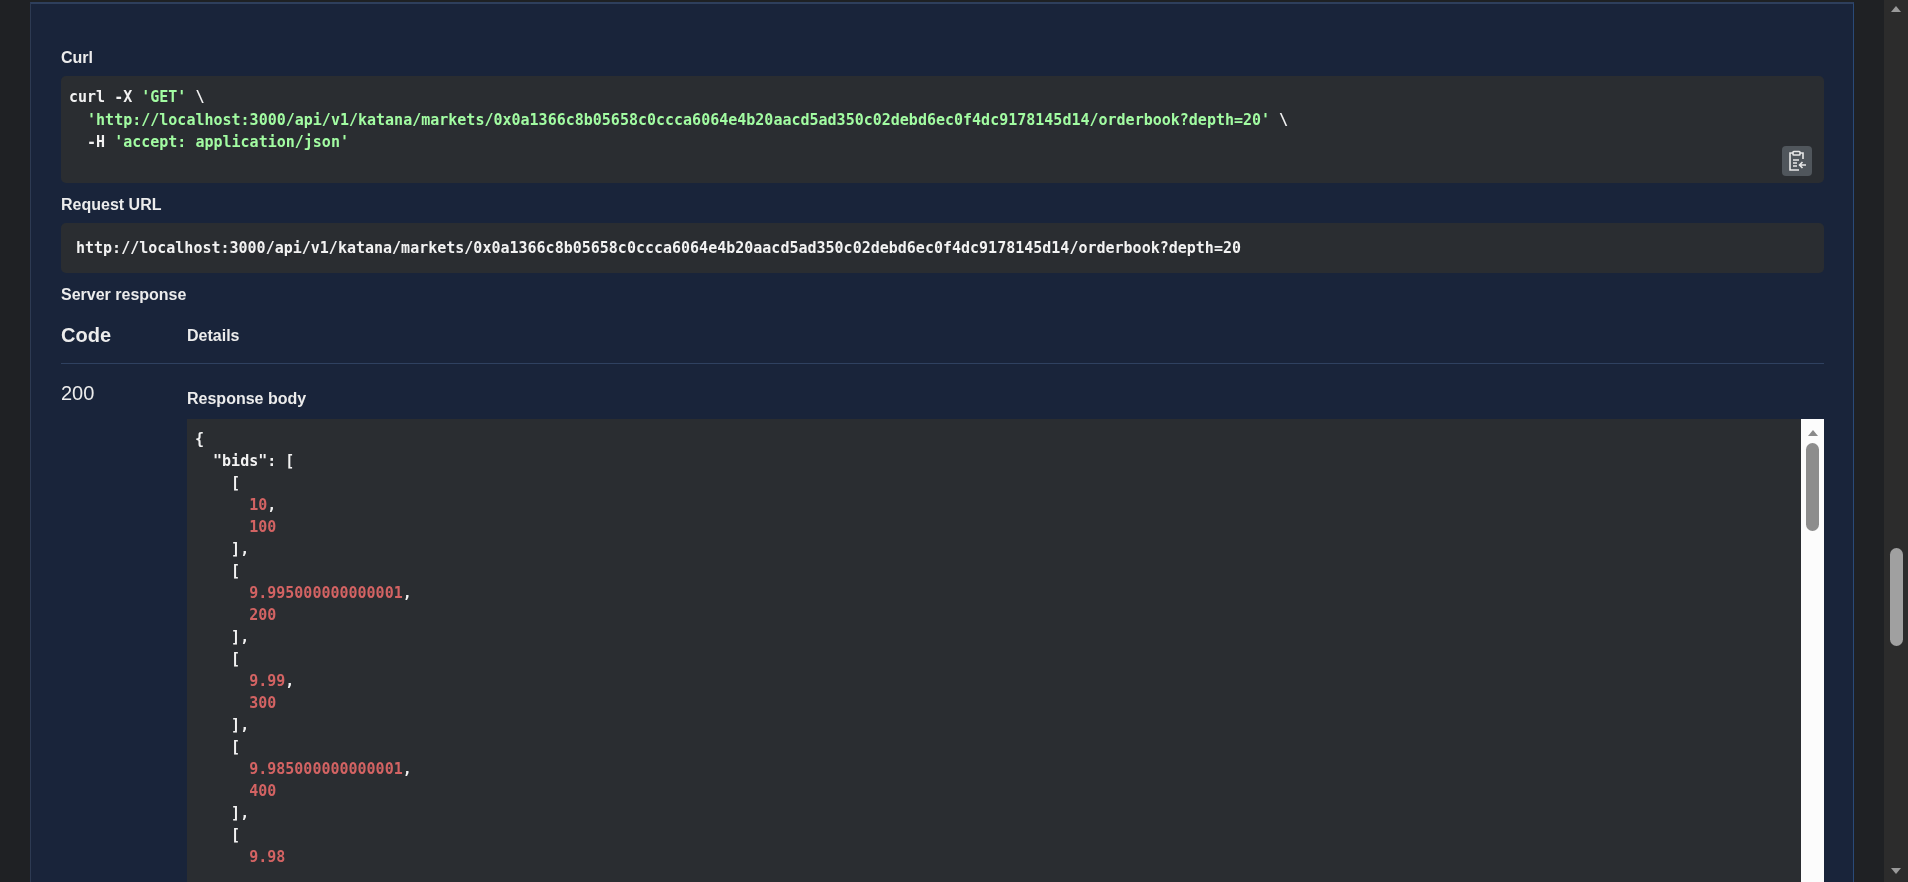  What do you see at coordinates (124, 295) in the screenshot?
I see `section-label: Server response` at bounding box center [124, 295].